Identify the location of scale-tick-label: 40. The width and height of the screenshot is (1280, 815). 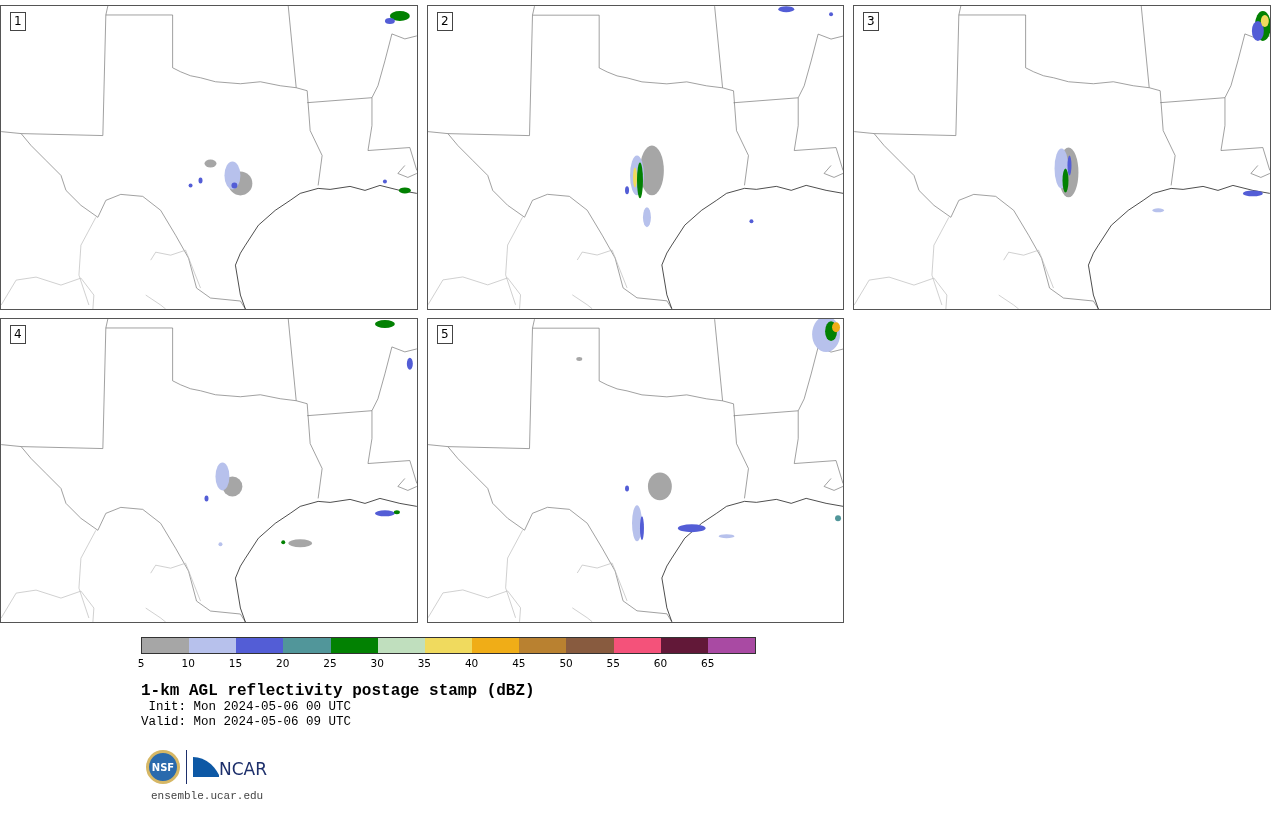
(471, 663).